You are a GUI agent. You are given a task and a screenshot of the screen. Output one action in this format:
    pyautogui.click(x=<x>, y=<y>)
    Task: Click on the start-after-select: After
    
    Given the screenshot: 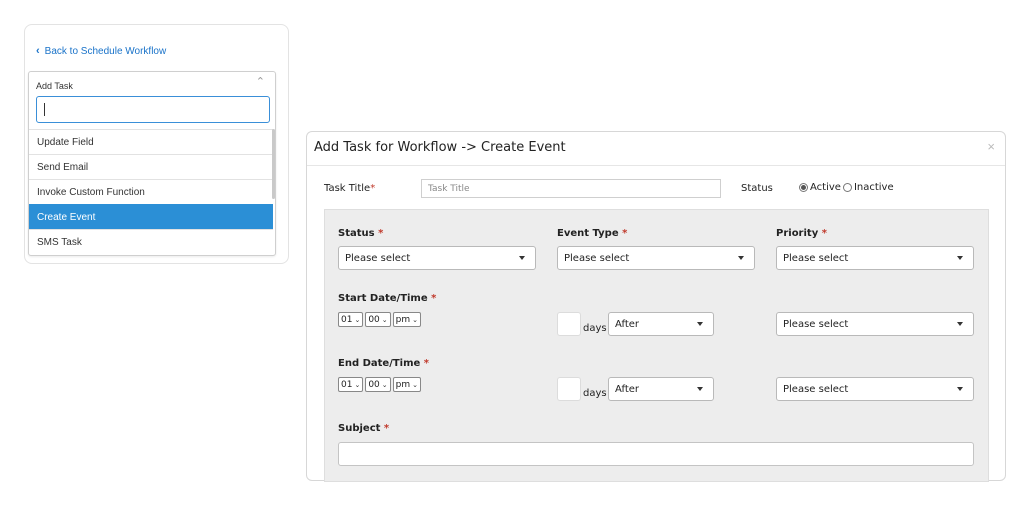 What is the action you would take?
    pyautogui.click(x=661, y=324)
    